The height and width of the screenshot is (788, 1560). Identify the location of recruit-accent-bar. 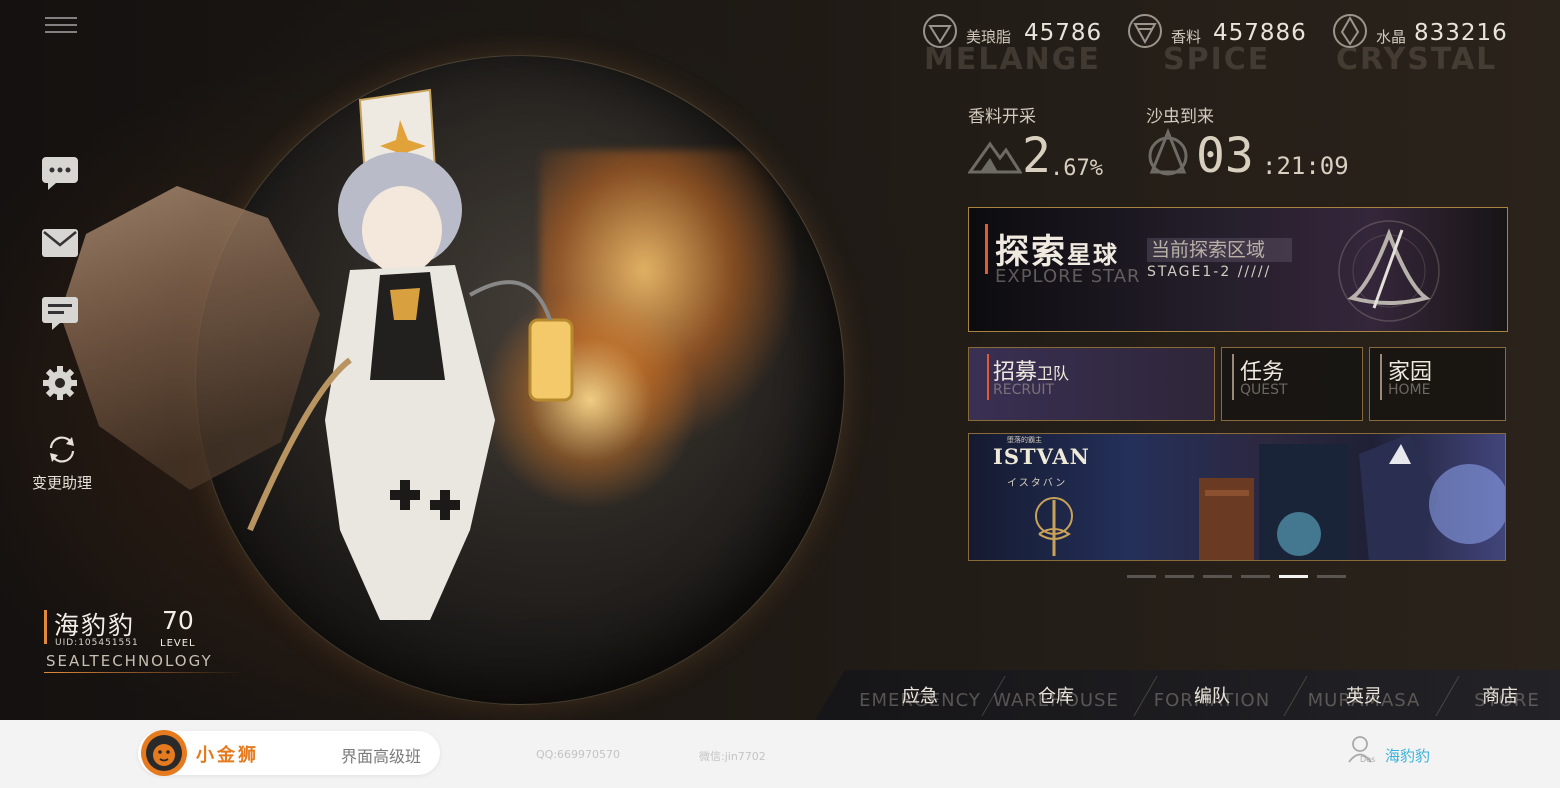
(988, 377).